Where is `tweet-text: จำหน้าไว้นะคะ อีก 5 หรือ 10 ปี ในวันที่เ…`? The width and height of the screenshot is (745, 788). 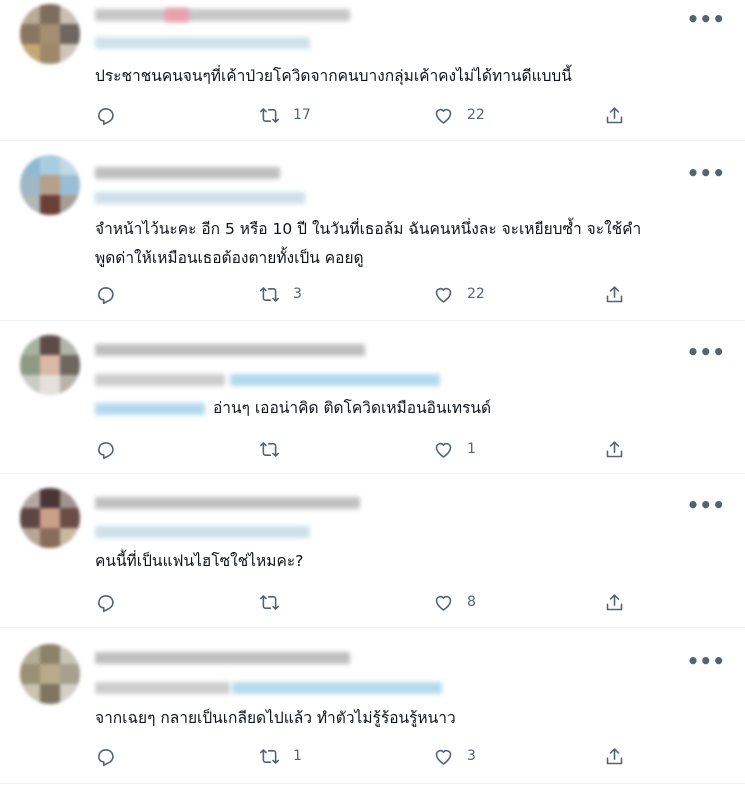
tweet-text: จำหน้าไว้นะคะ อีก 5 หรือ 10 ปี ในวันที่เ… is located at coordinates (368, 243).